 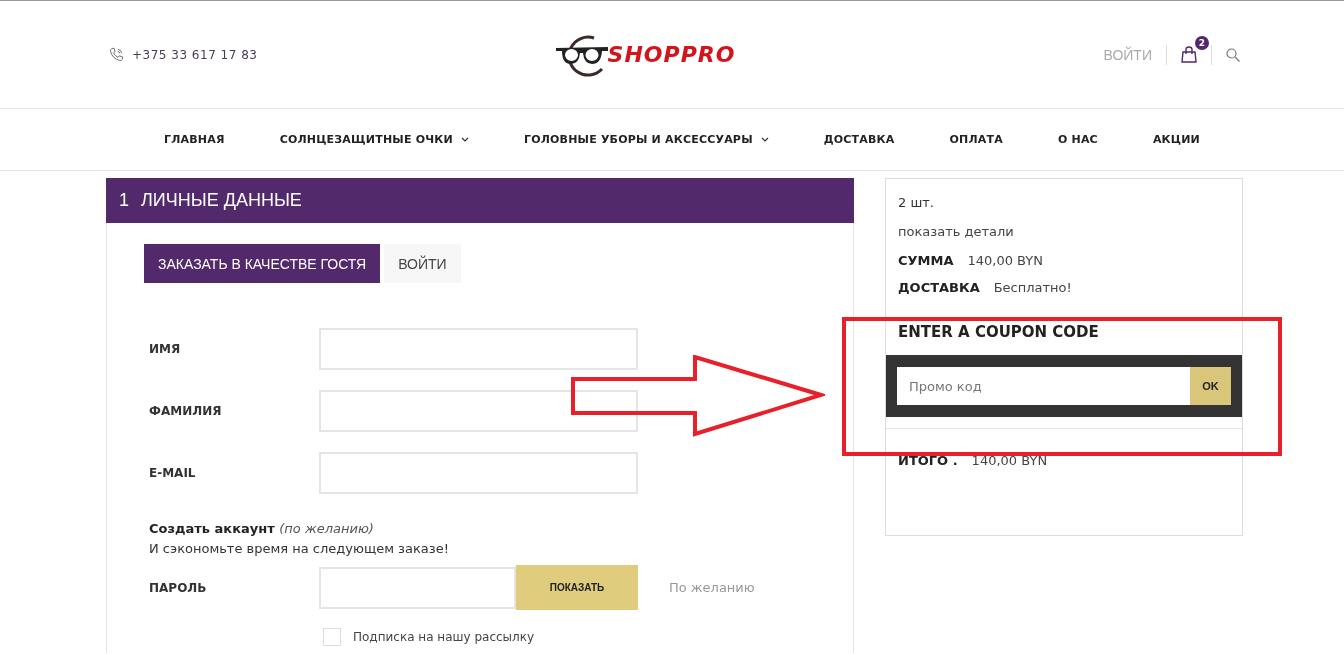 What do you see at coordinates (221, 200) in the screenshot?
I see `section-title: ЛИЧНЫЕ ДАННЫЕ` at bounding box center [221, 200].